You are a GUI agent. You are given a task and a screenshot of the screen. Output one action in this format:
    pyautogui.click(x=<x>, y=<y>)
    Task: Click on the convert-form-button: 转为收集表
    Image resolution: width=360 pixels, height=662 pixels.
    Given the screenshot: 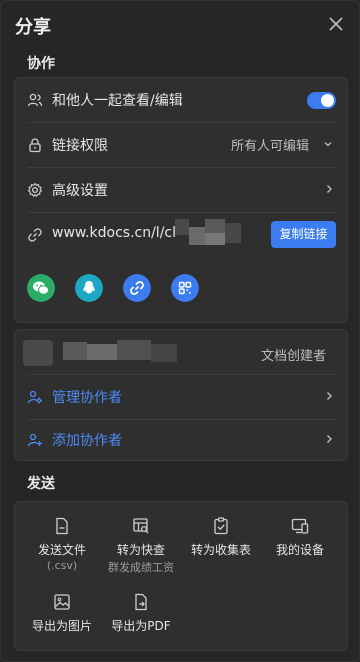 What is the action you would take?
    pyautogui.click(x=221, y=537)
    